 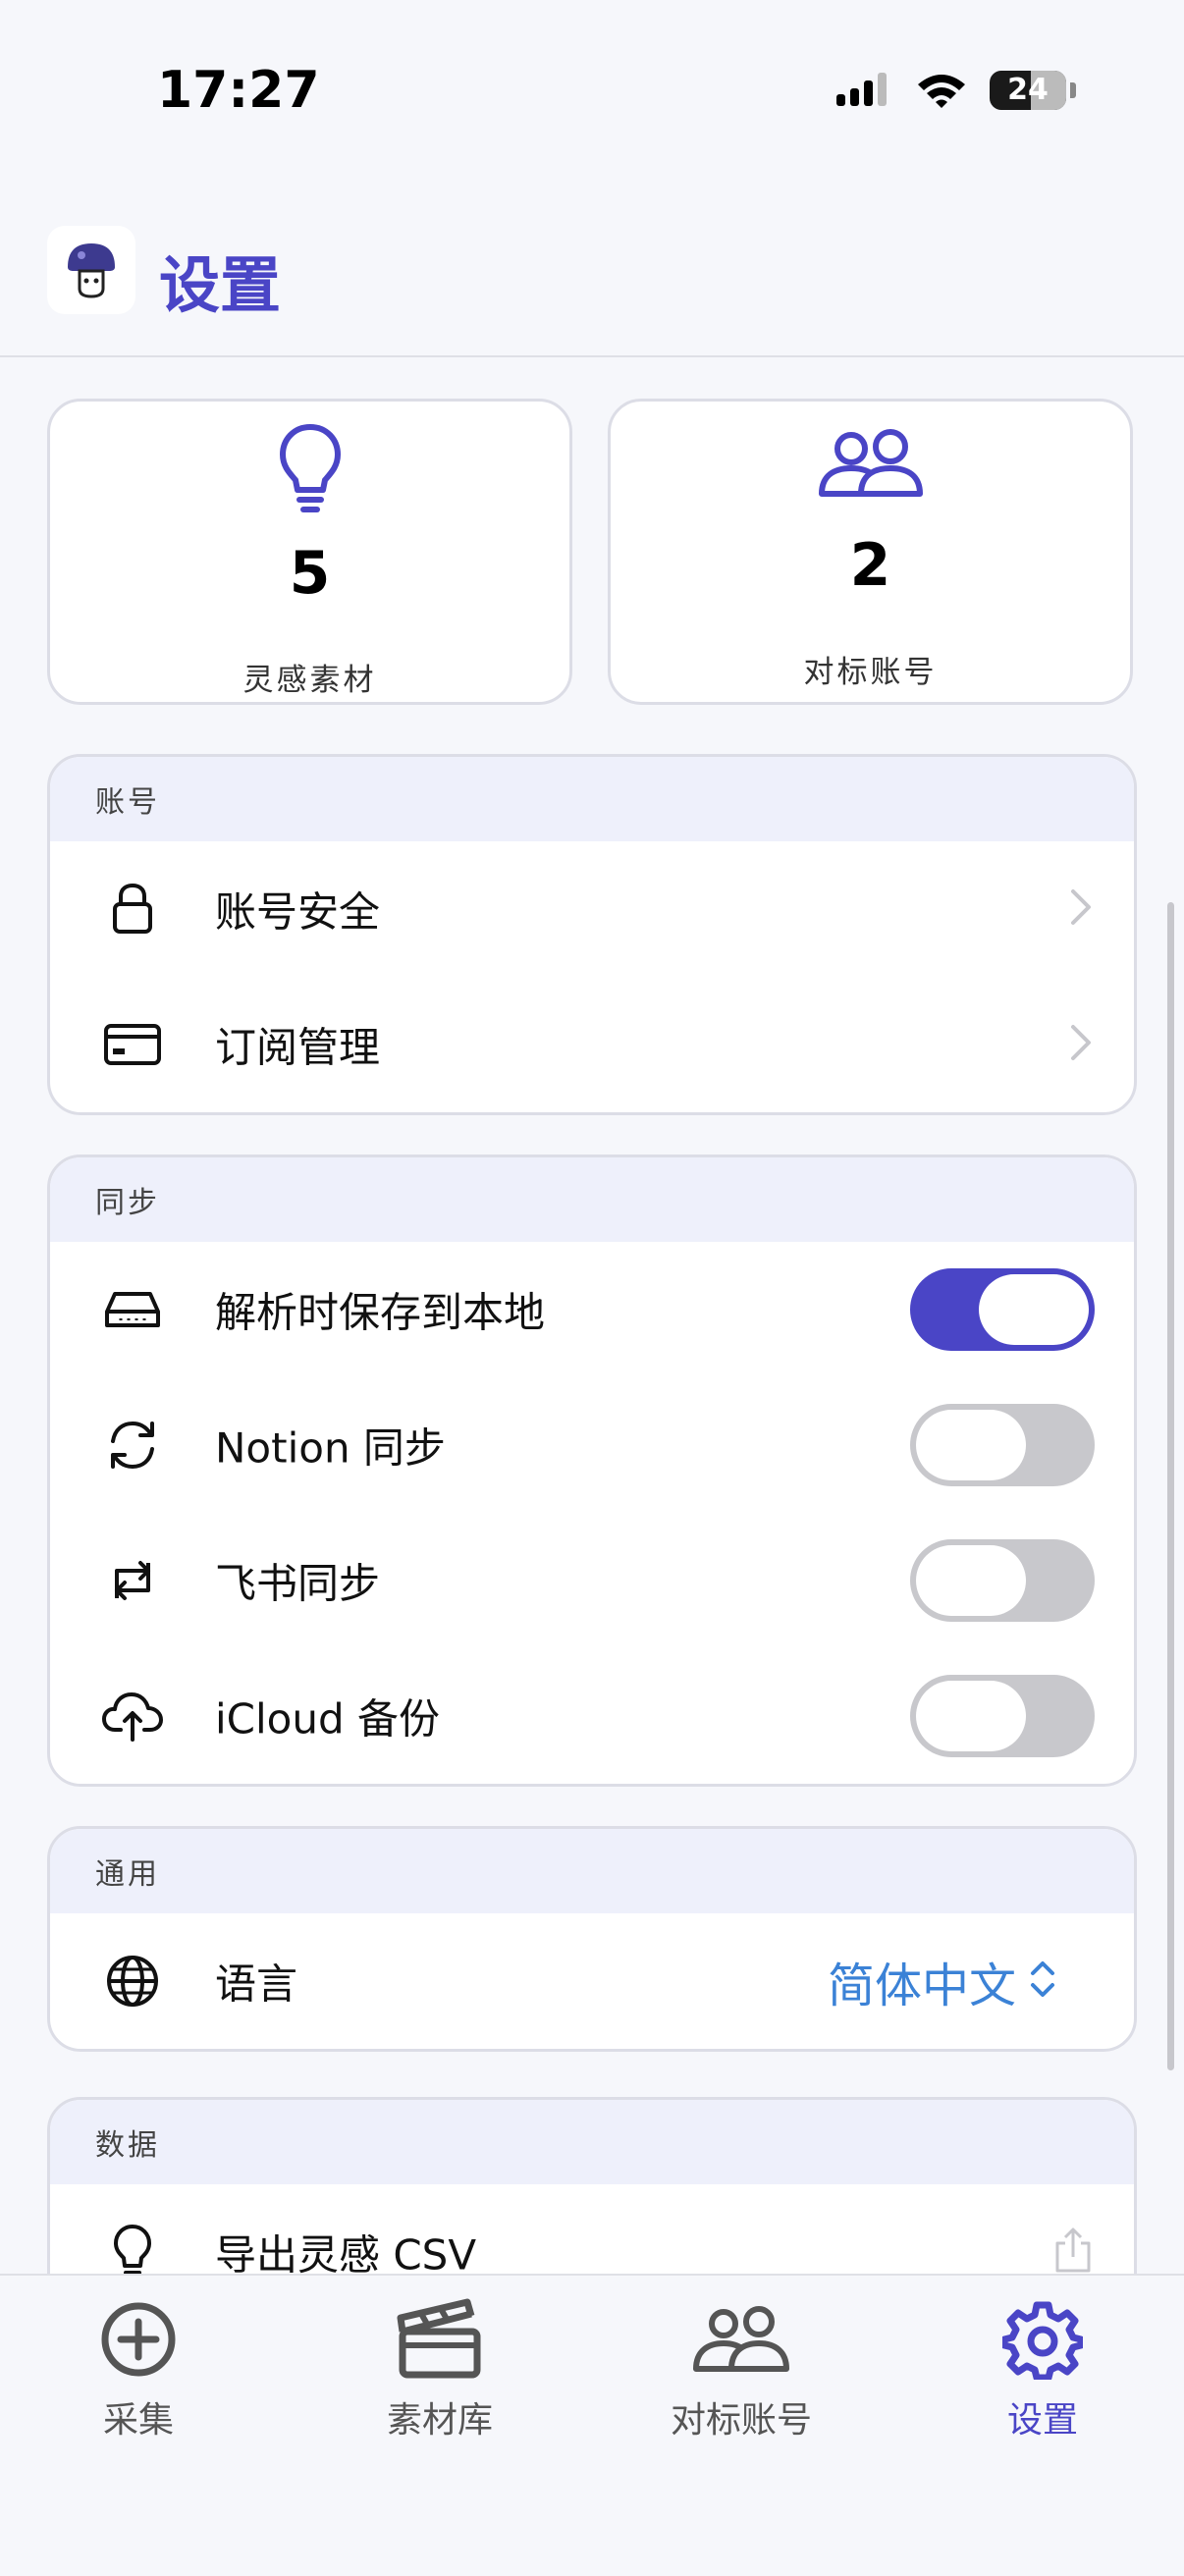 I want to click on language-selector: 简体中文, so click(x=922, y=1981).